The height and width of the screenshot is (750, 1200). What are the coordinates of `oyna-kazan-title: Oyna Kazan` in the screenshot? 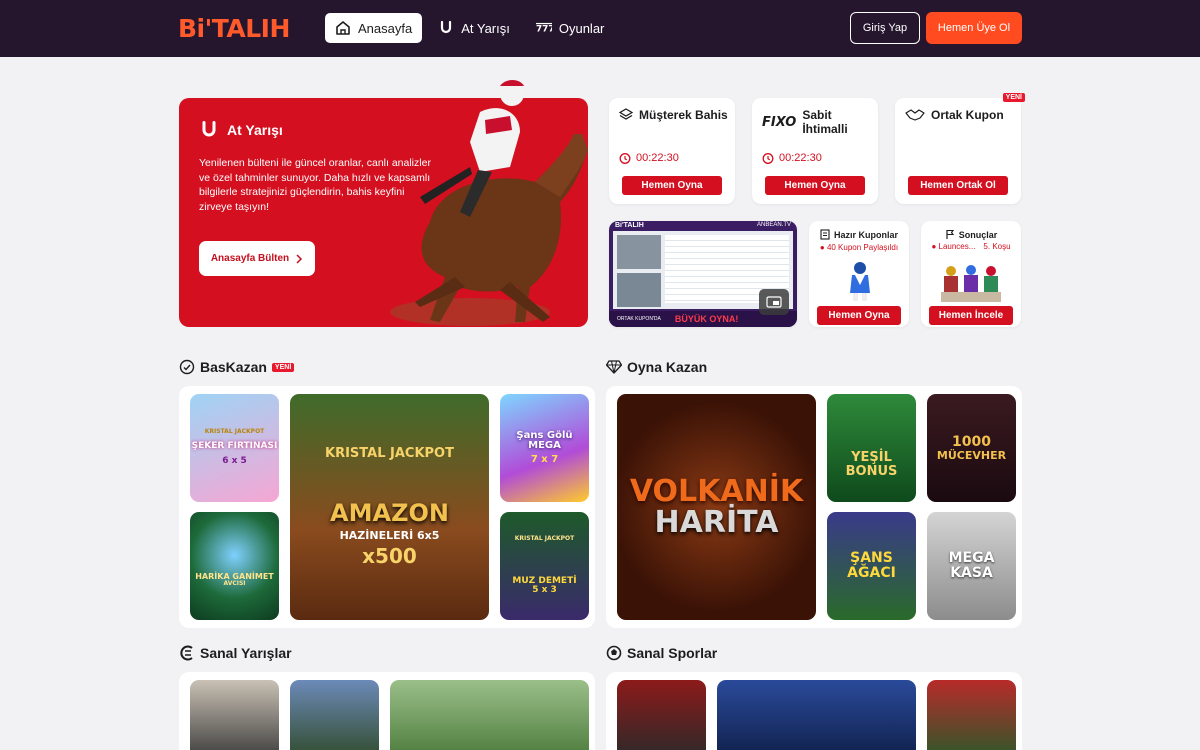 It's located at (667, 367).